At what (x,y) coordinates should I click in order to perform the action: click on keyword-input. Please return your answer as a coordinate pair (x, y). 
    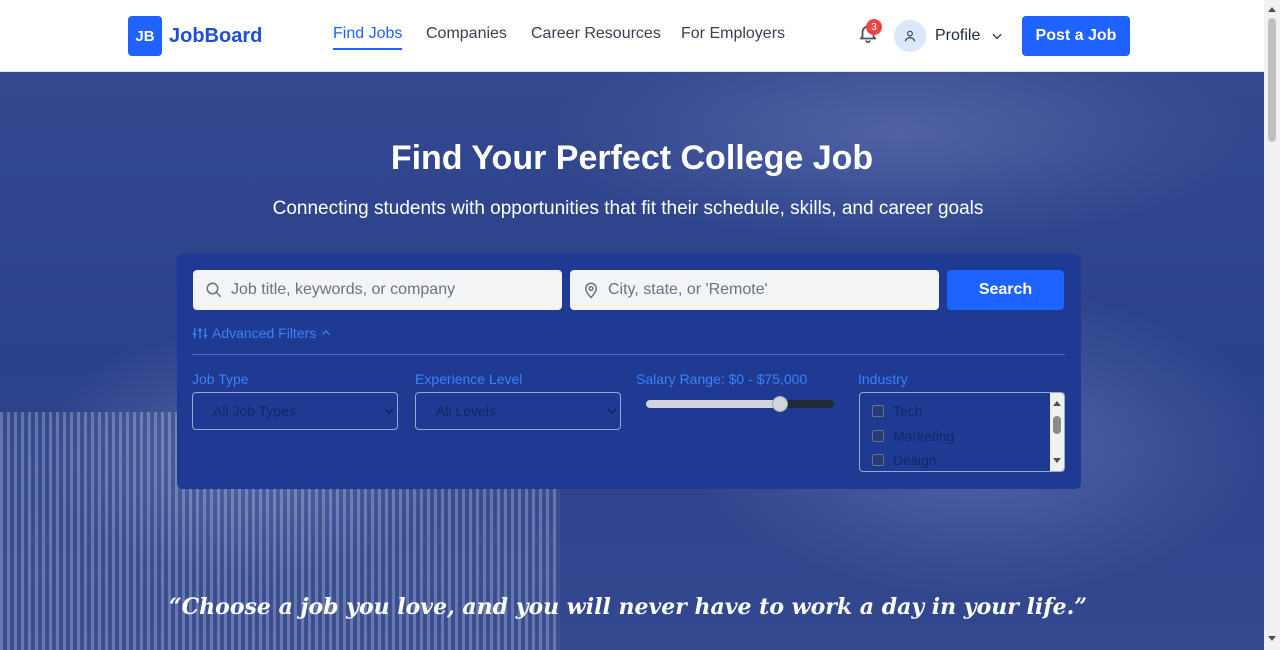
    Looking at the image, I should click on (381, 290).